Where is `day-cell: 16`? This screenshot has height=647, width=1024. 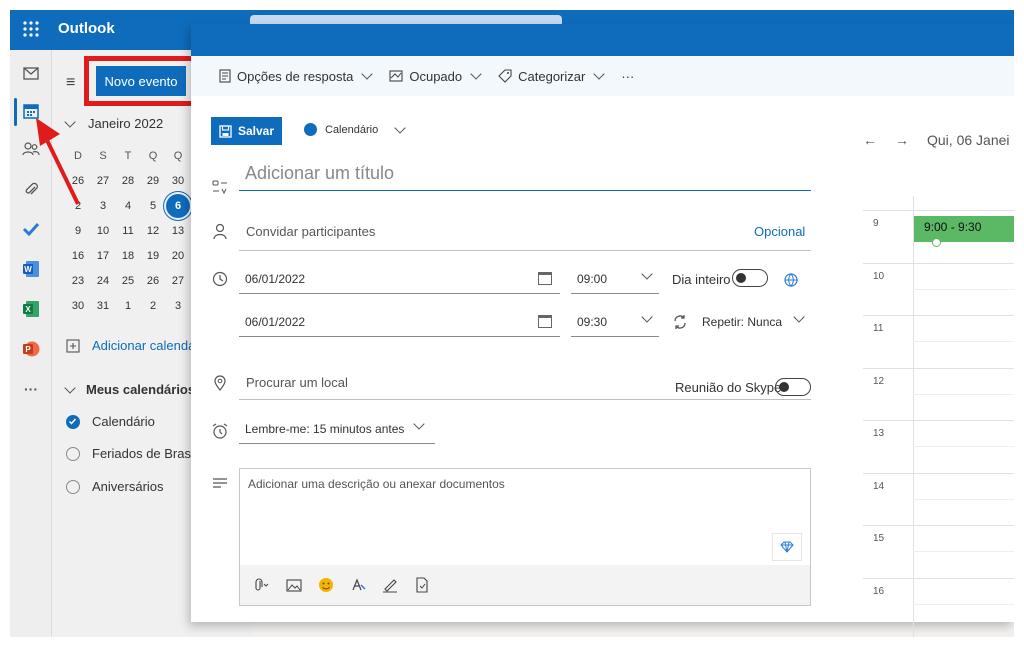
day-cell: 16 is located at coordinates (78, 256).